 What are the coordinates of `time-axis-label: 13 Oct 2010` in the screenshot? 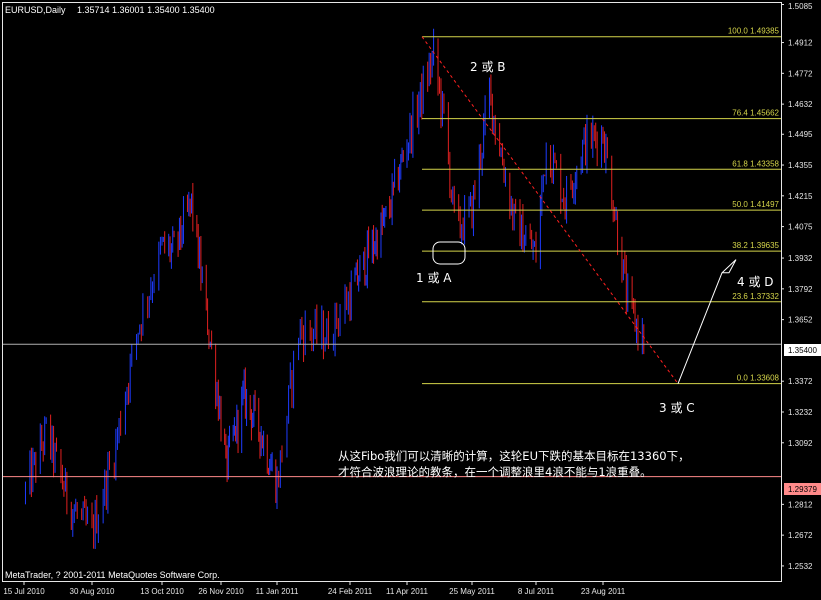 It's located at (162, 591).